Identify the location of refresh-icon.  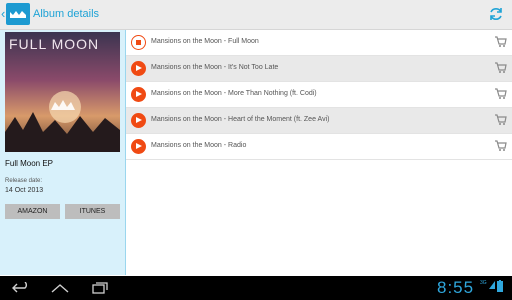
(496, 14).